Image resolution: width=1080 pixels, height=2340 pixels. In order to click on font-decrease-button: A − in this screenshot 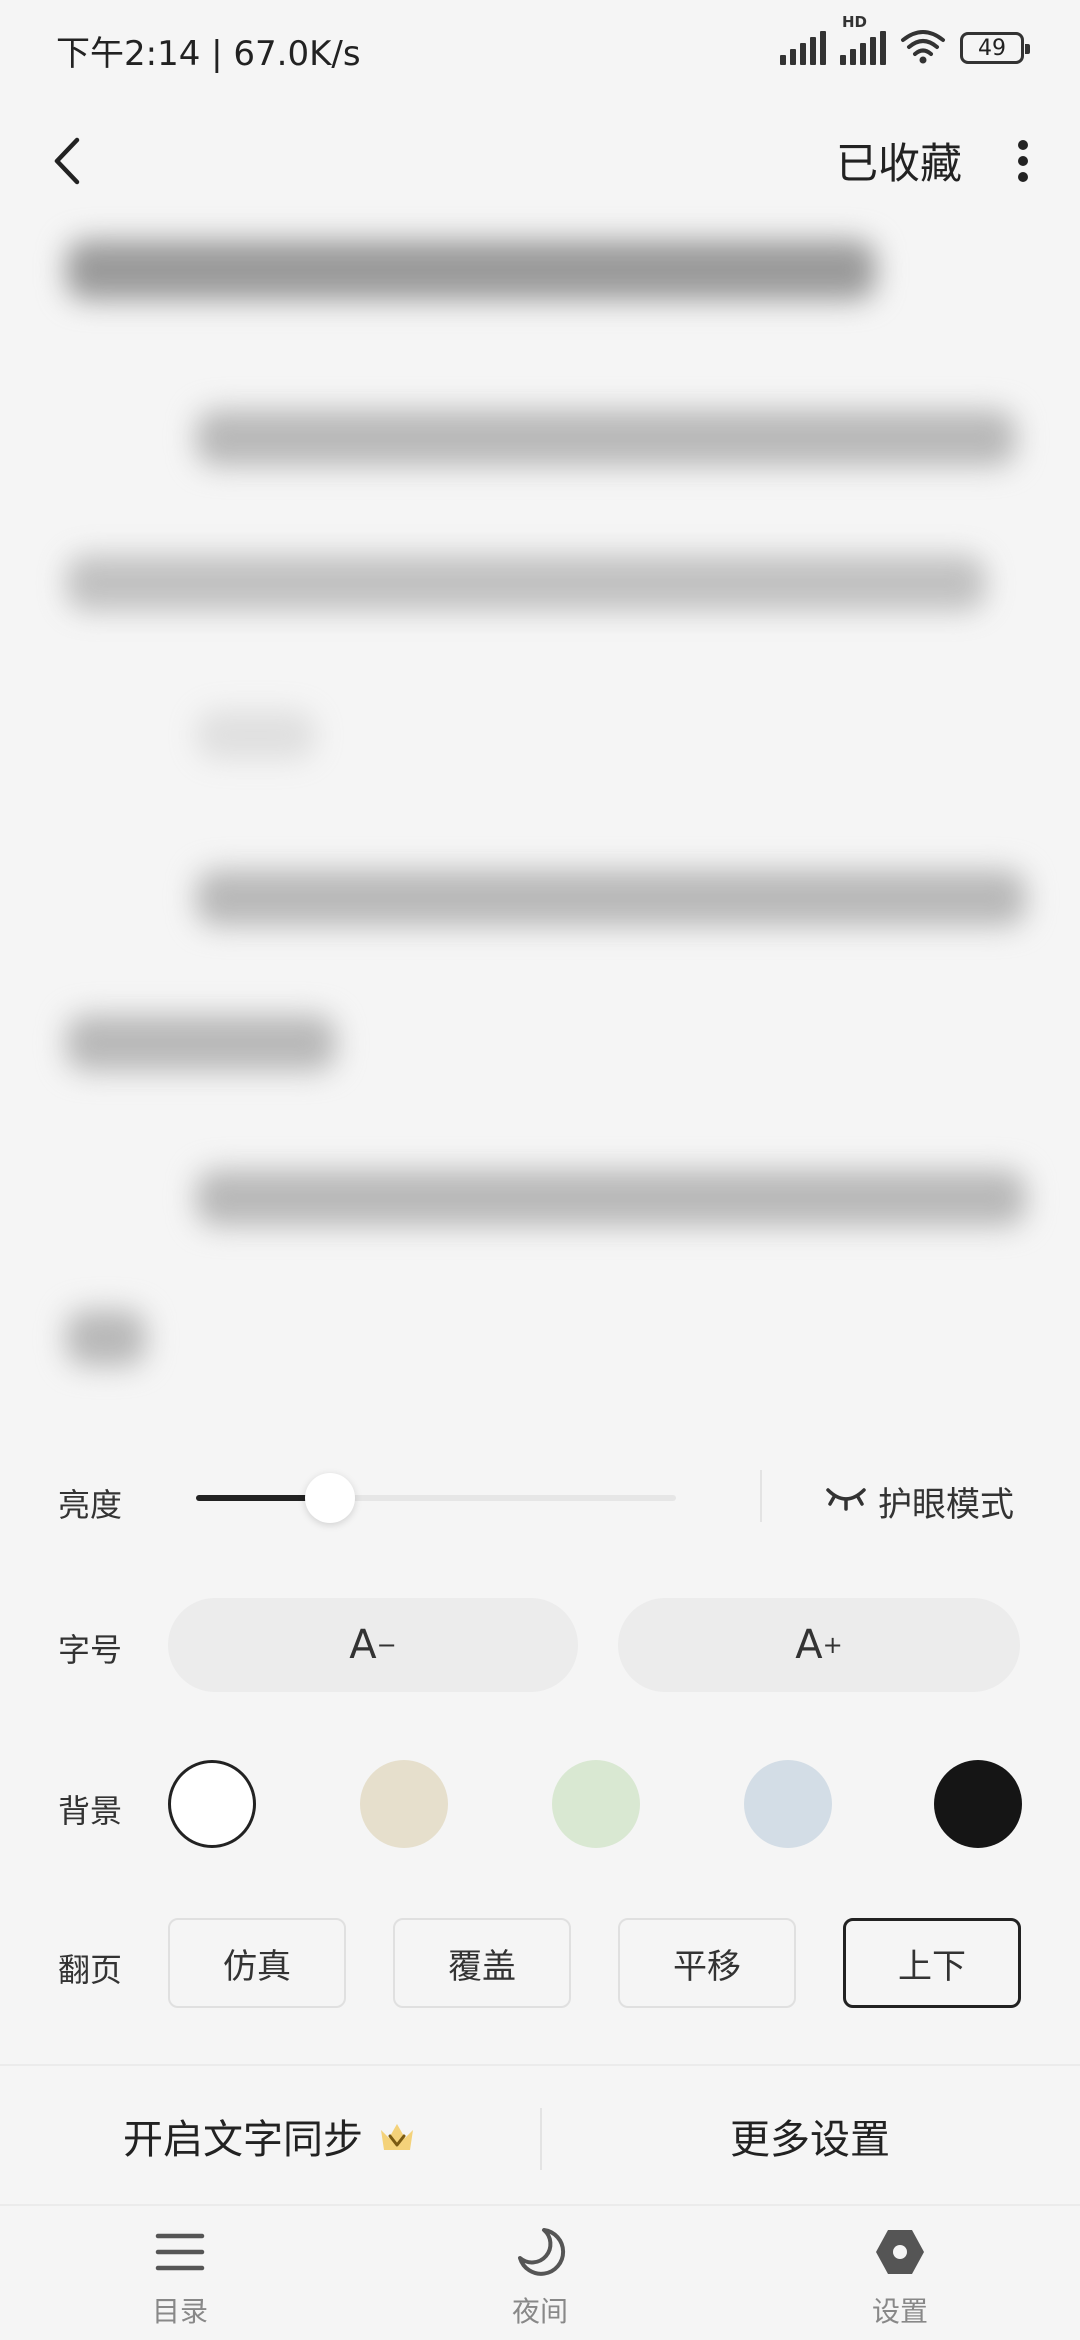, I will do `click(373, 1645)`.